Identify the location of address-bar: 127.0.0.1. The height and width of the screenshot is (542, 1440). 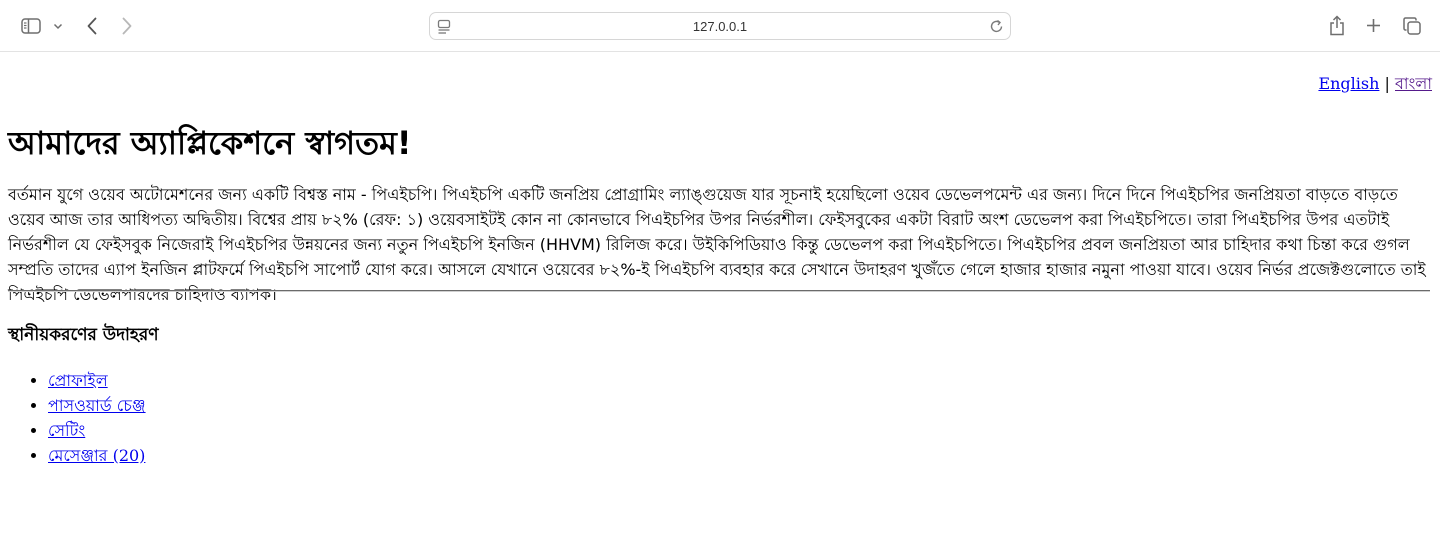
(720, 26).